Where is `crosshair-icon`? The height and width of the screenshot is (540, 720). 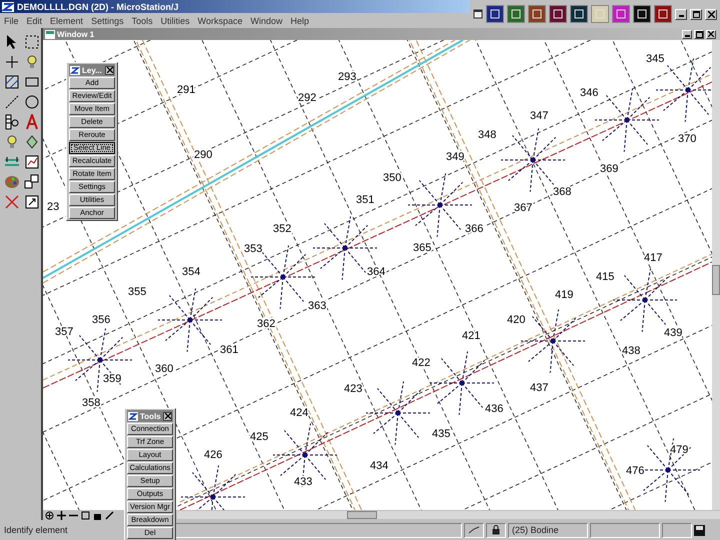
crosshair-icon is located at coordinates (12, 62).